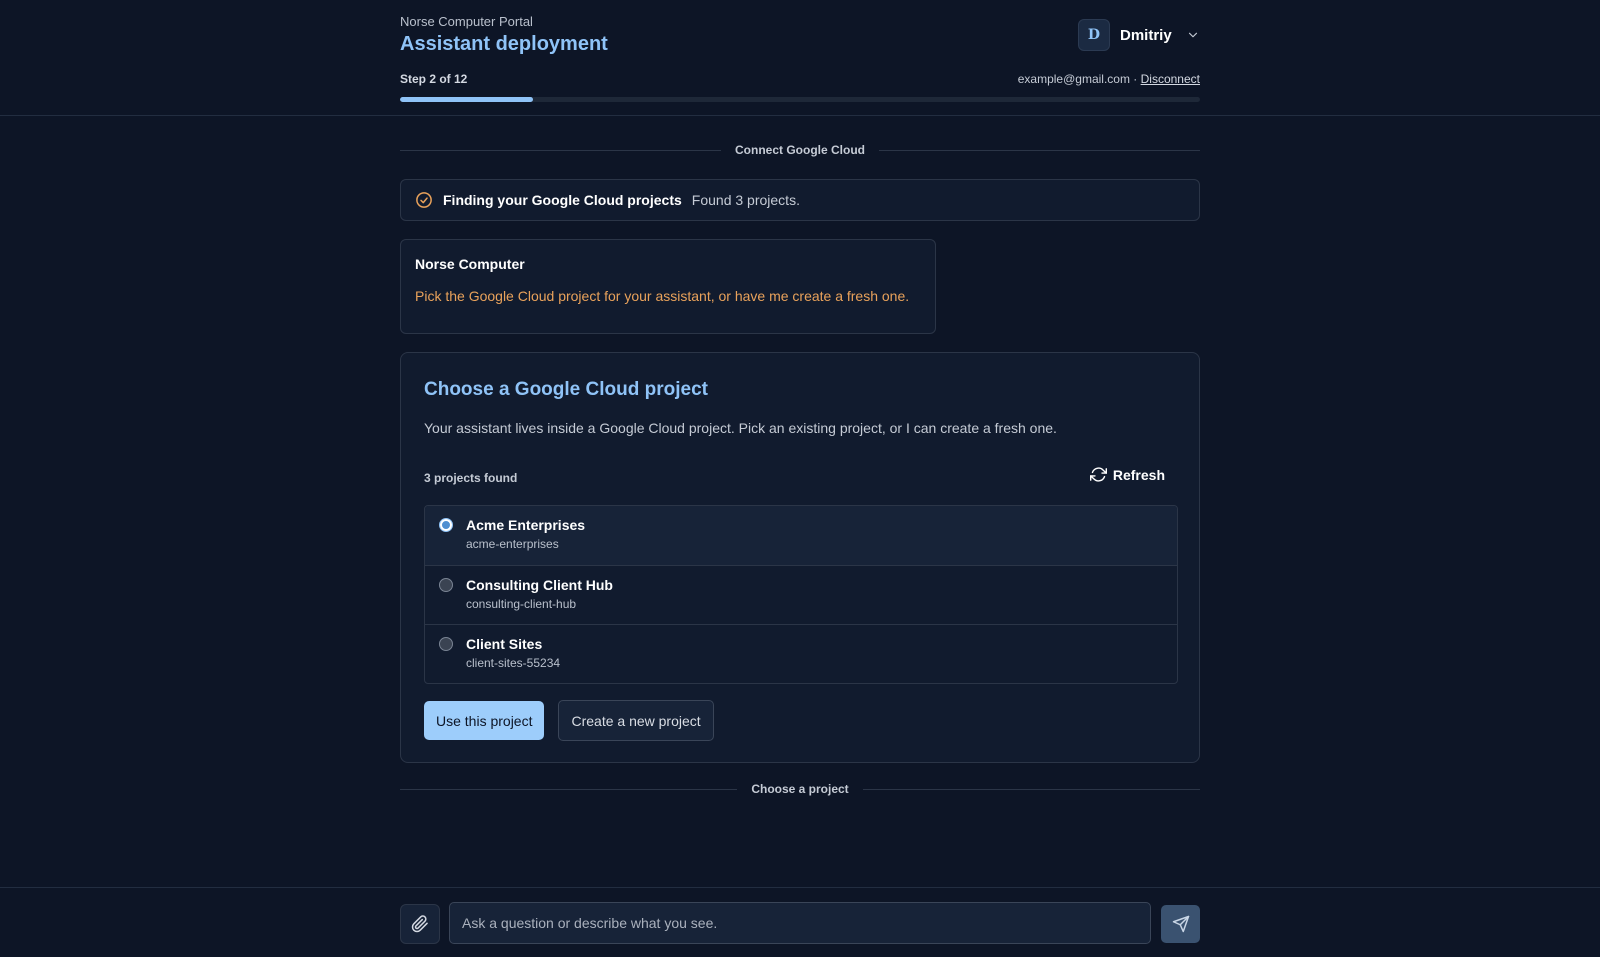  I want to click on step-indicator: Step 2 of 12, so click(434, 79).